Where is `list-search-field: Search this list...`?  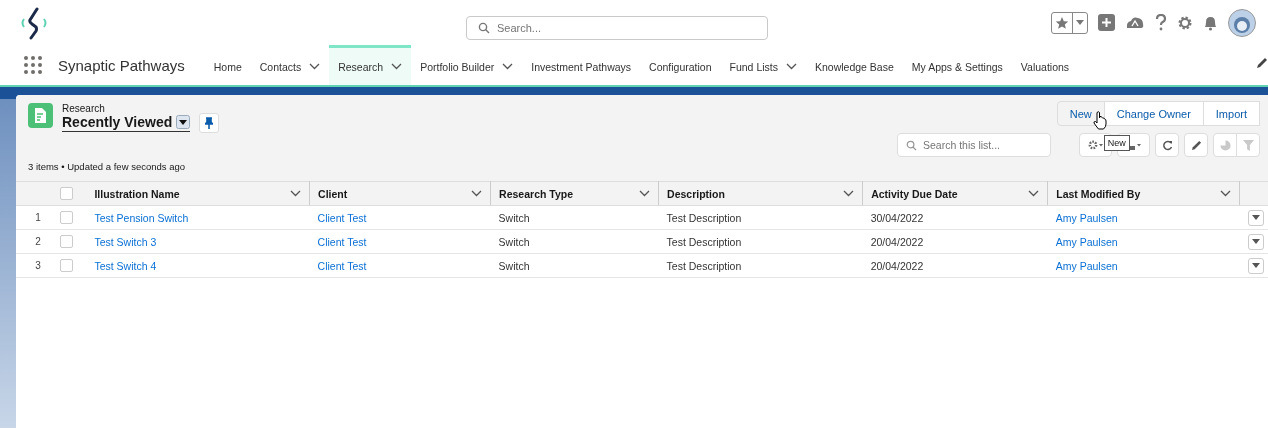 list-search-field: Search this list... is located at coordinates (974, 145).